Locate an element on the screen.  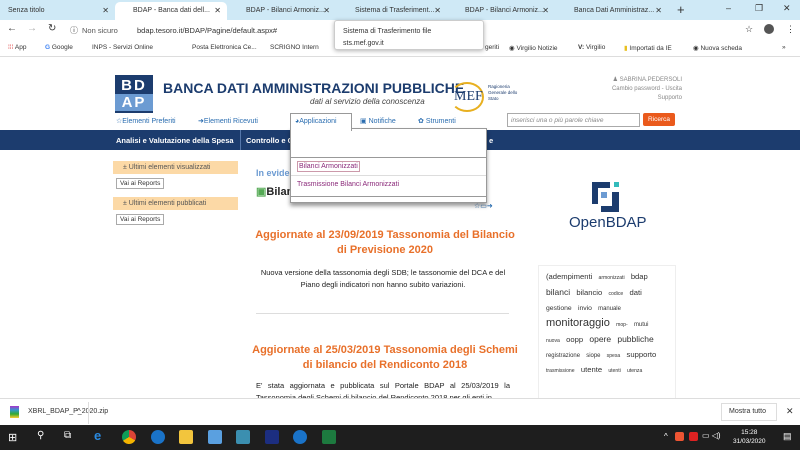
tag-link: gestione is located at coordinates (559, 308).